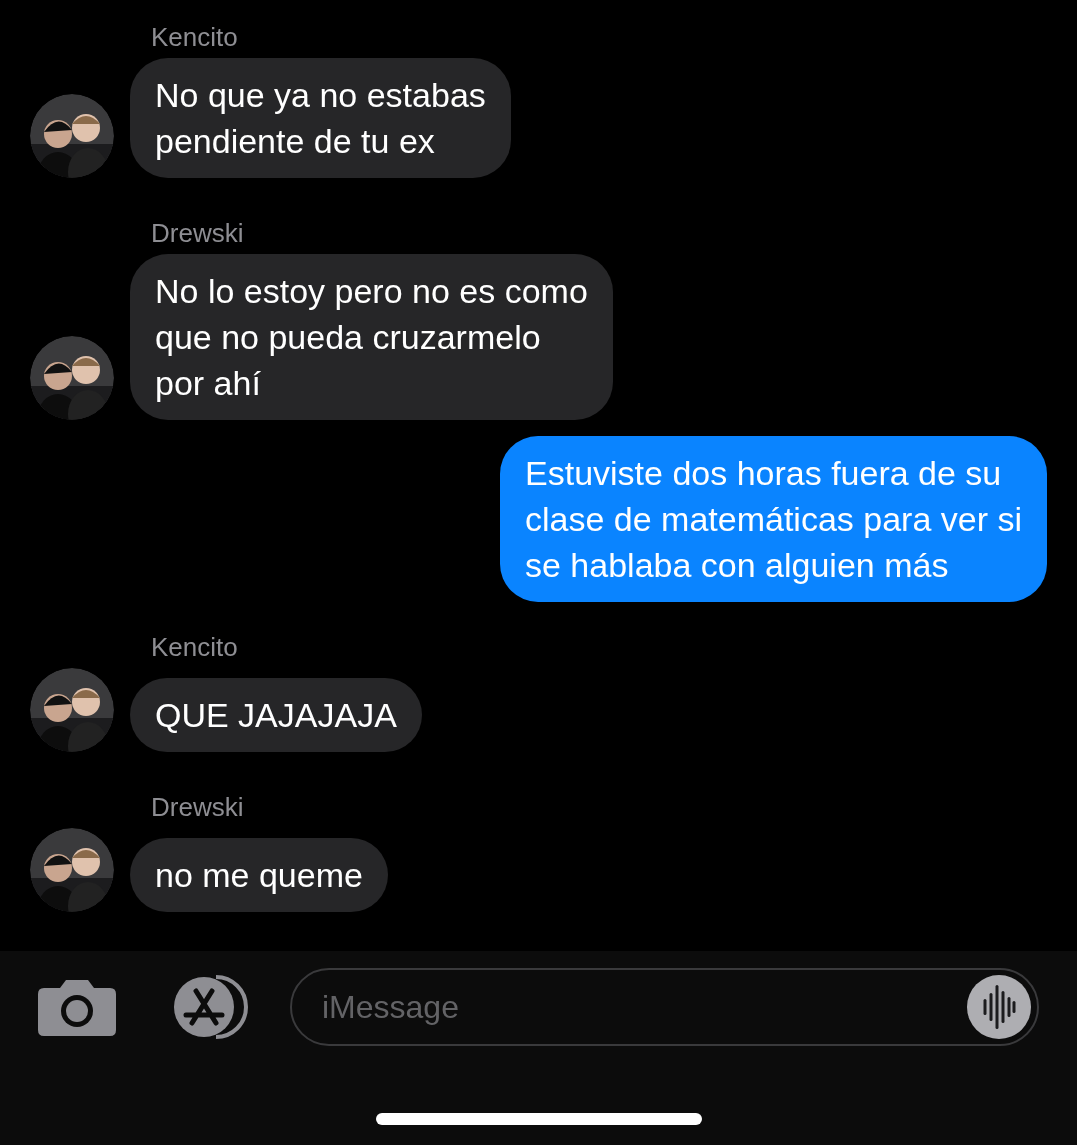  Describe the element at coordinates (259, 875) in the screenshot. I see `received-message-bubble: no me queme` at that location.